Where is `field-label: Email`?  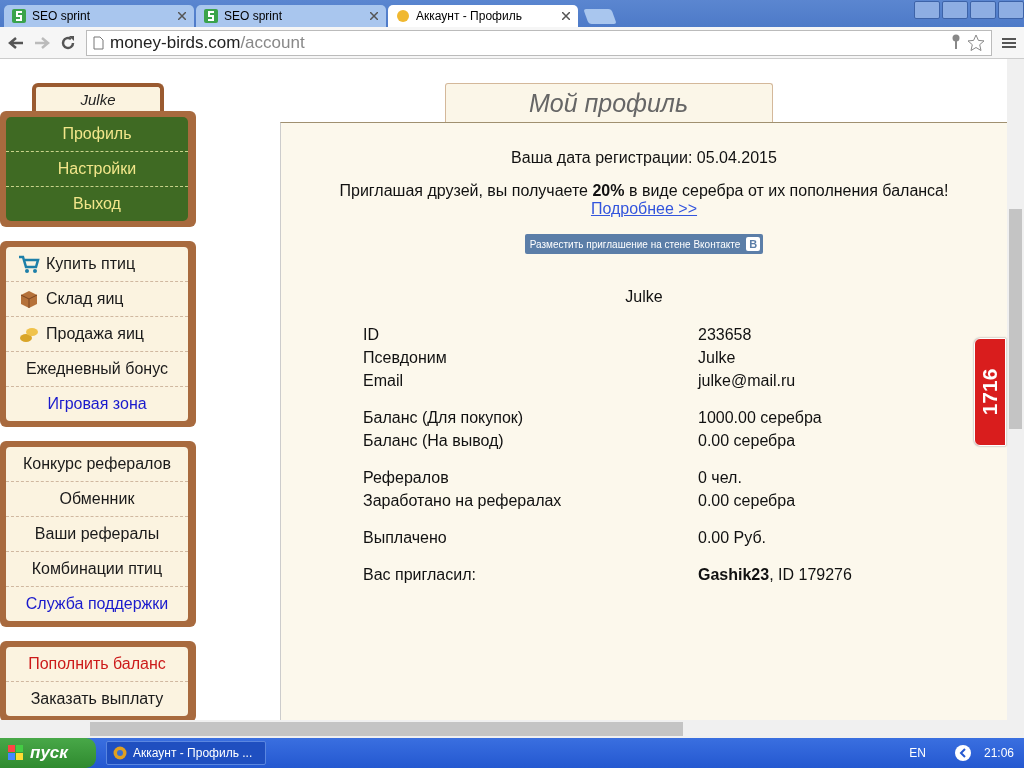 field-label: Email is located at coordinates (383, 381).